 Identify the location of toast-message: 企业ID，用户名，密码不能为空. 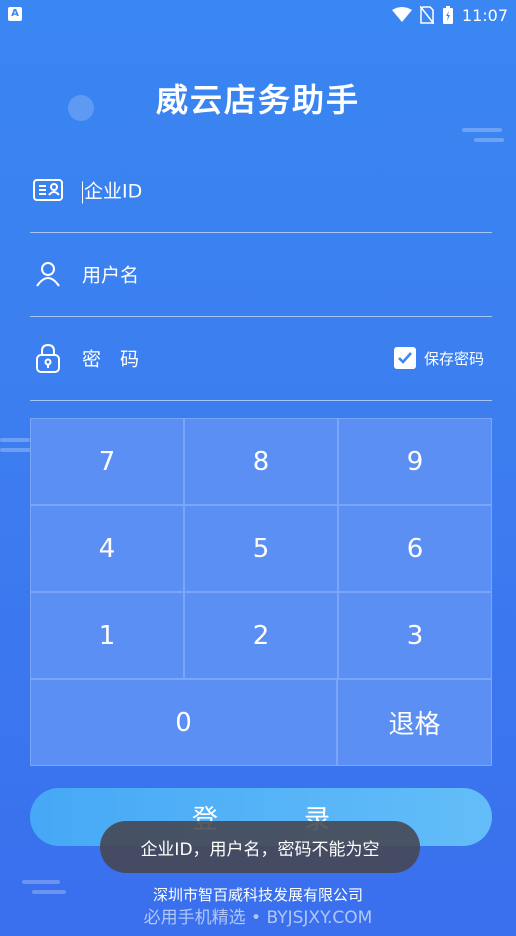
(260, 847).